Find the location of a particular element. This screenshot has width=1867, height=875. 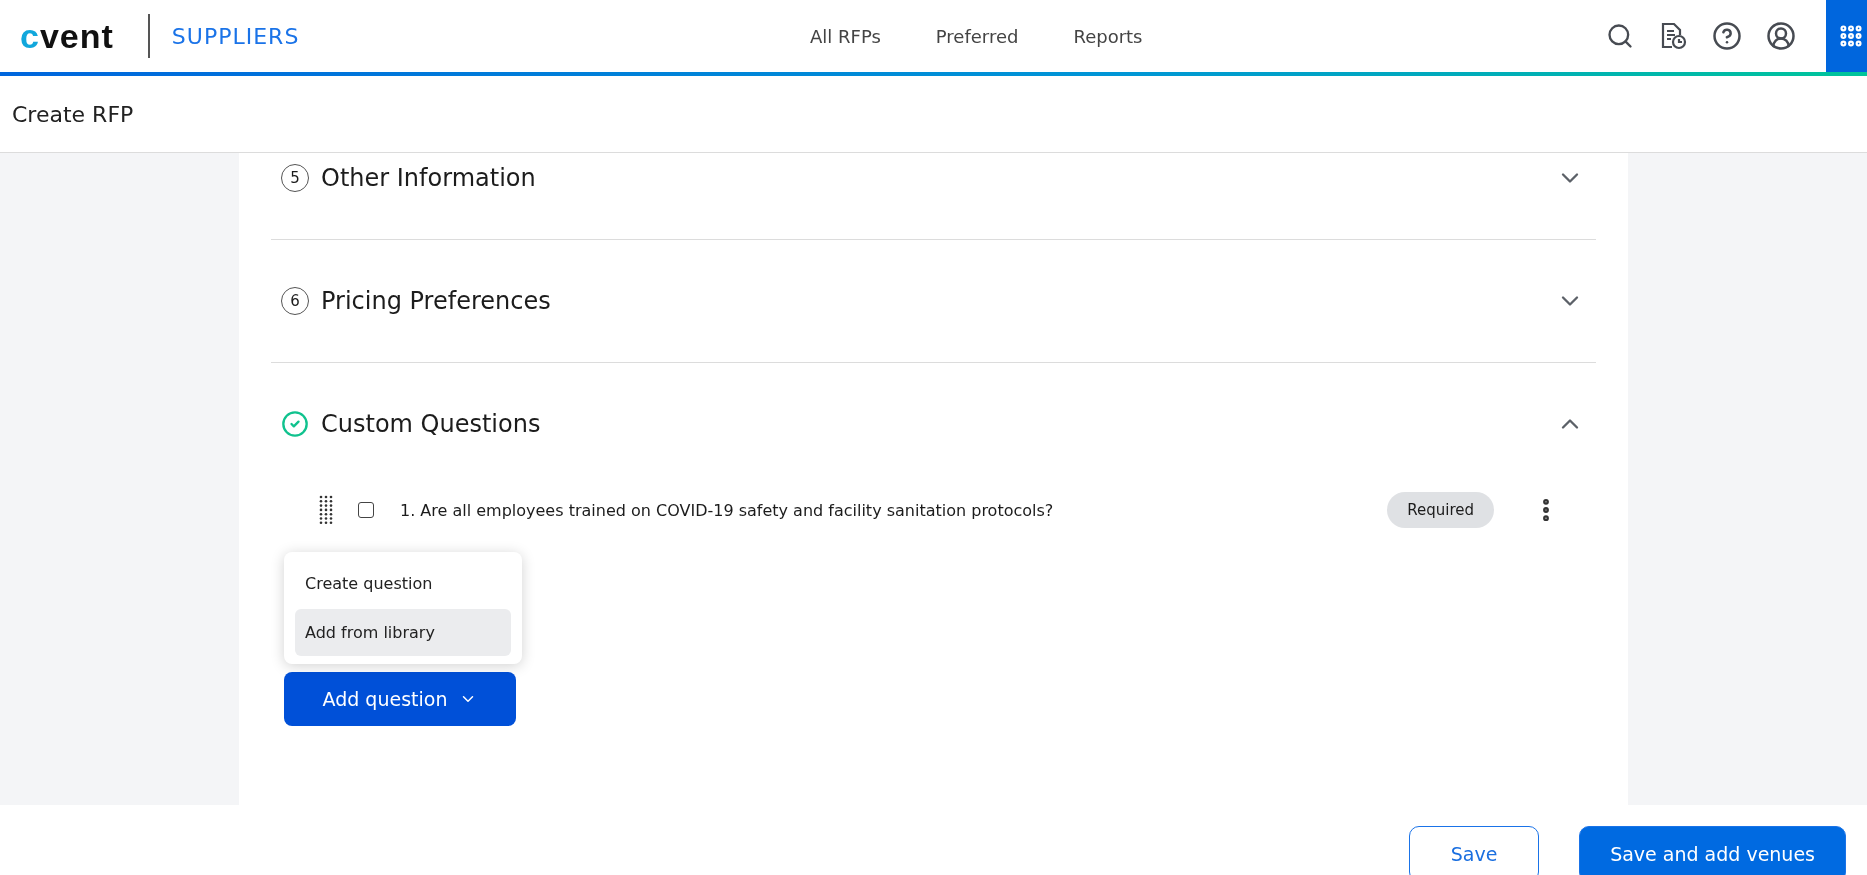

save-and-add-venues-button: Save and add venues is located at coordinates (1712, 850).